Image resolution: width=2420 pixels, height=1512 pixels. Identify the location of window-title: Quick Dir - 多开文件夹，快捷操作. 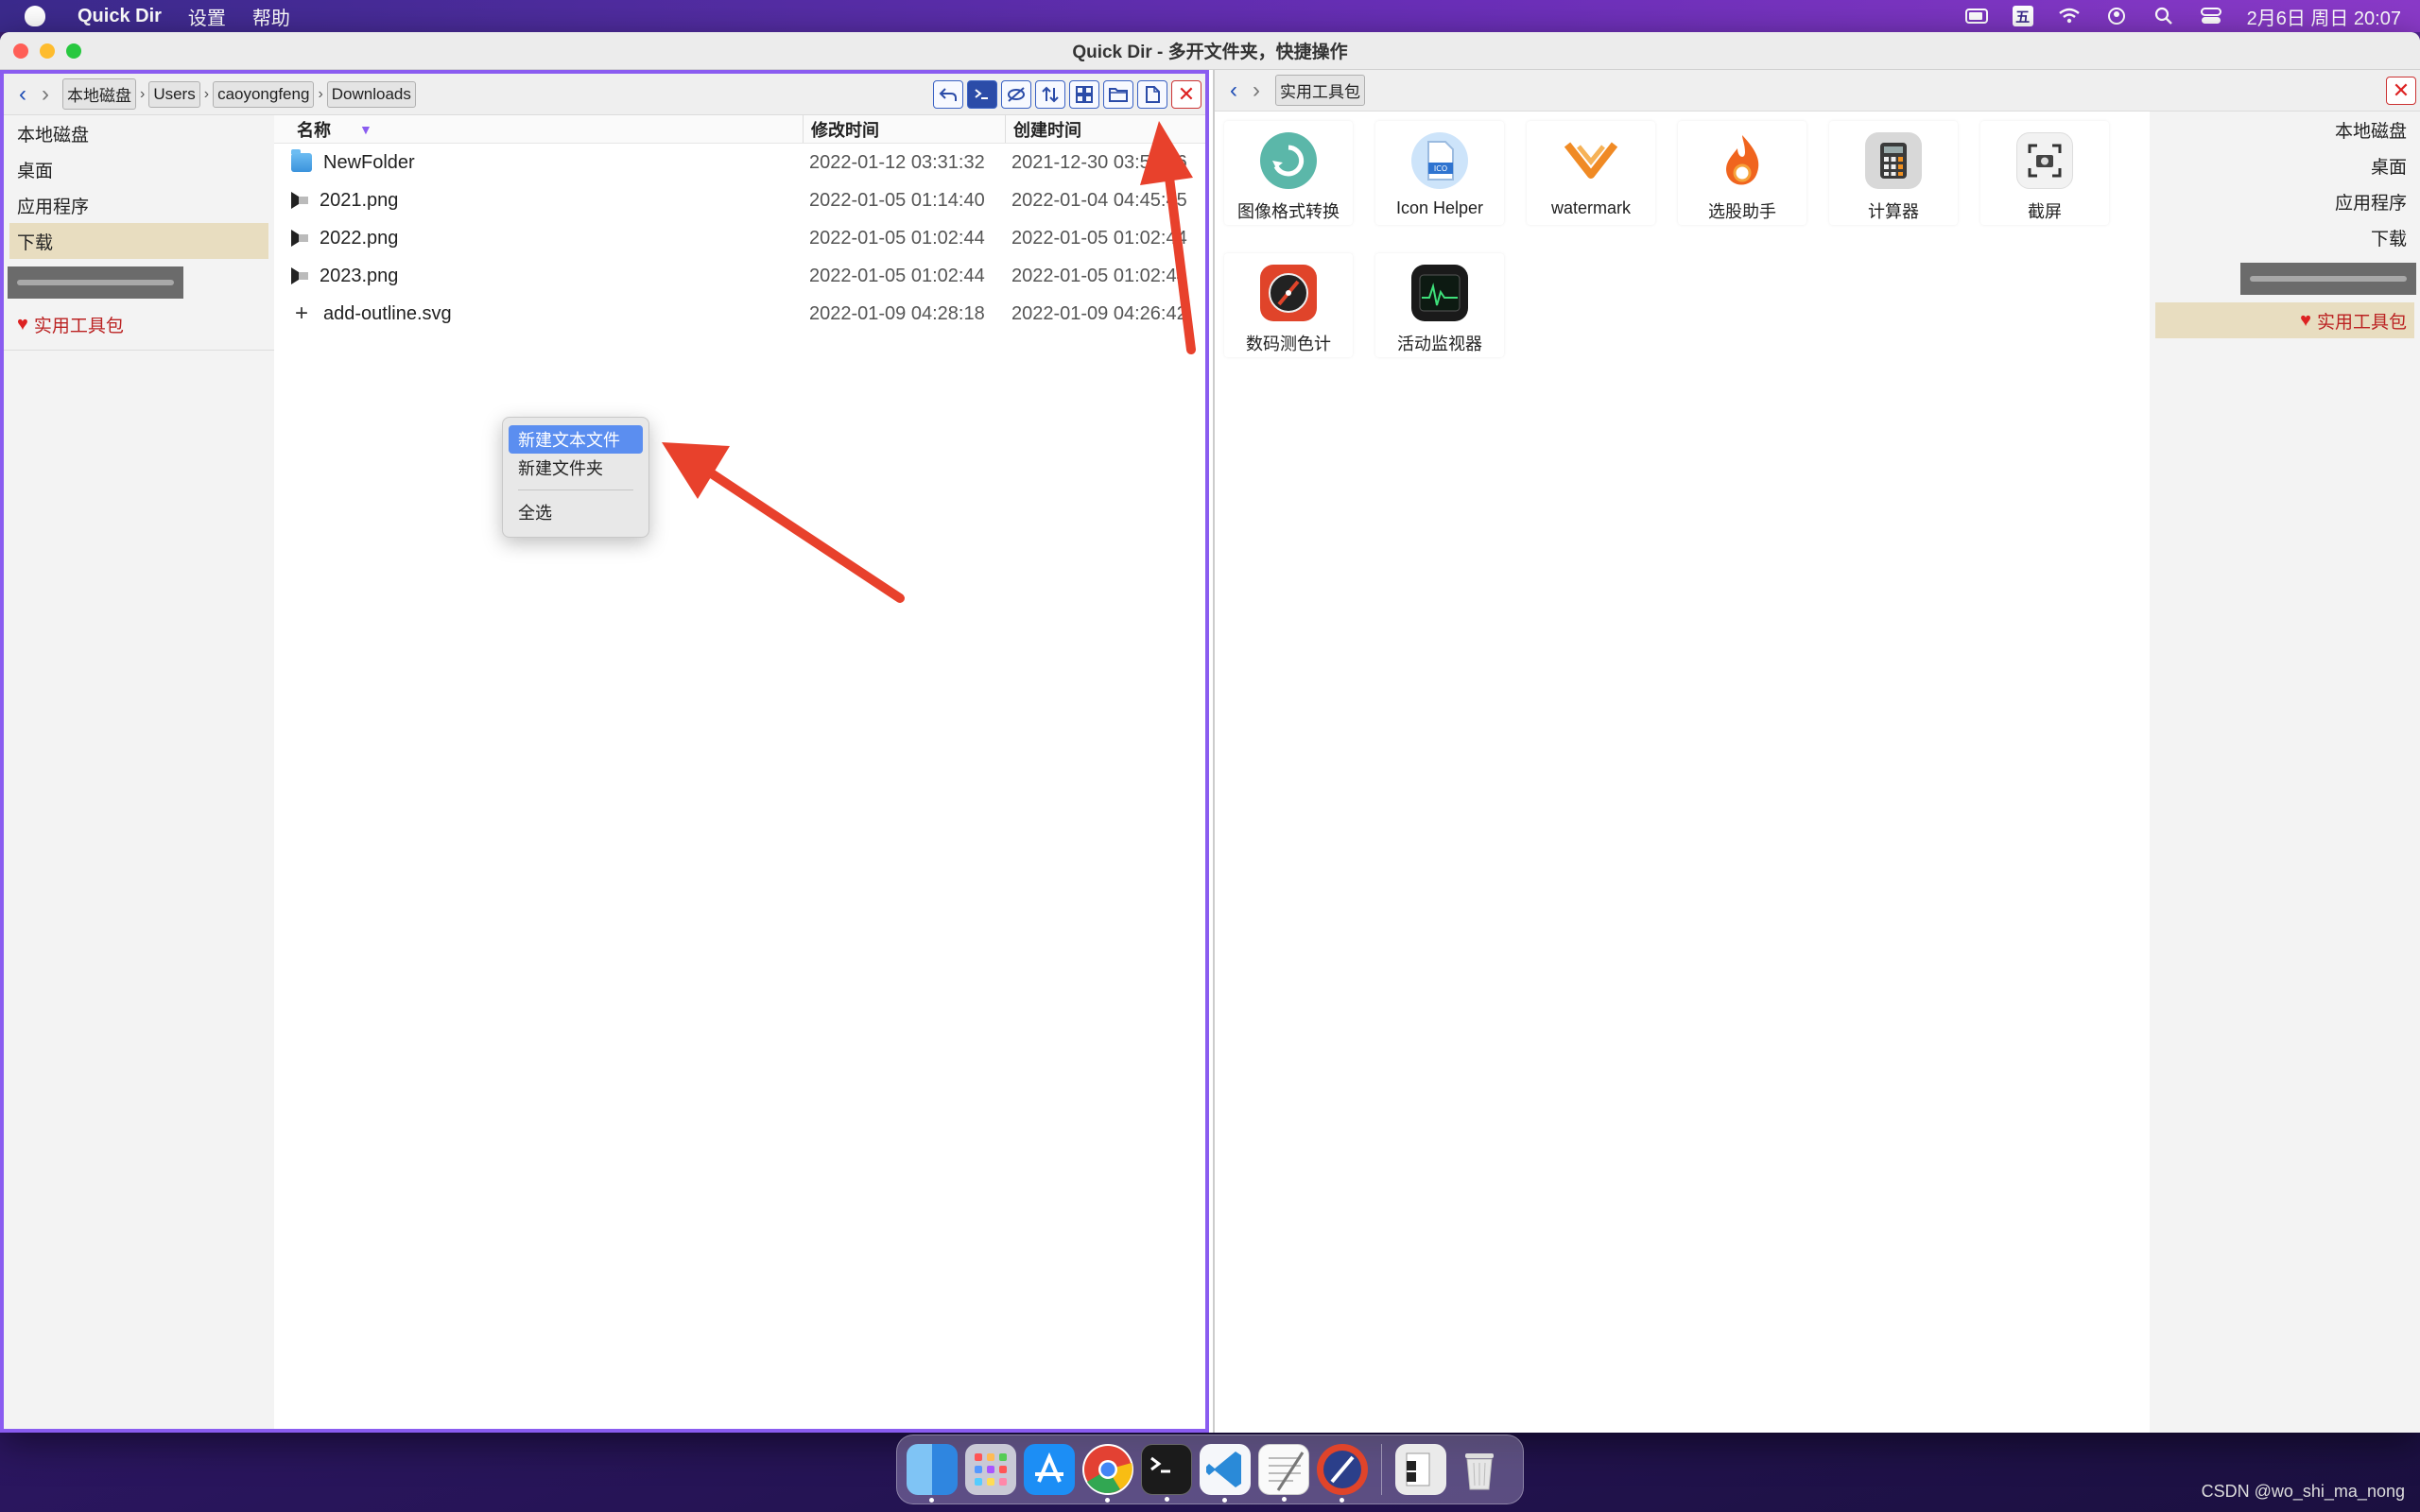
(1210, 52).